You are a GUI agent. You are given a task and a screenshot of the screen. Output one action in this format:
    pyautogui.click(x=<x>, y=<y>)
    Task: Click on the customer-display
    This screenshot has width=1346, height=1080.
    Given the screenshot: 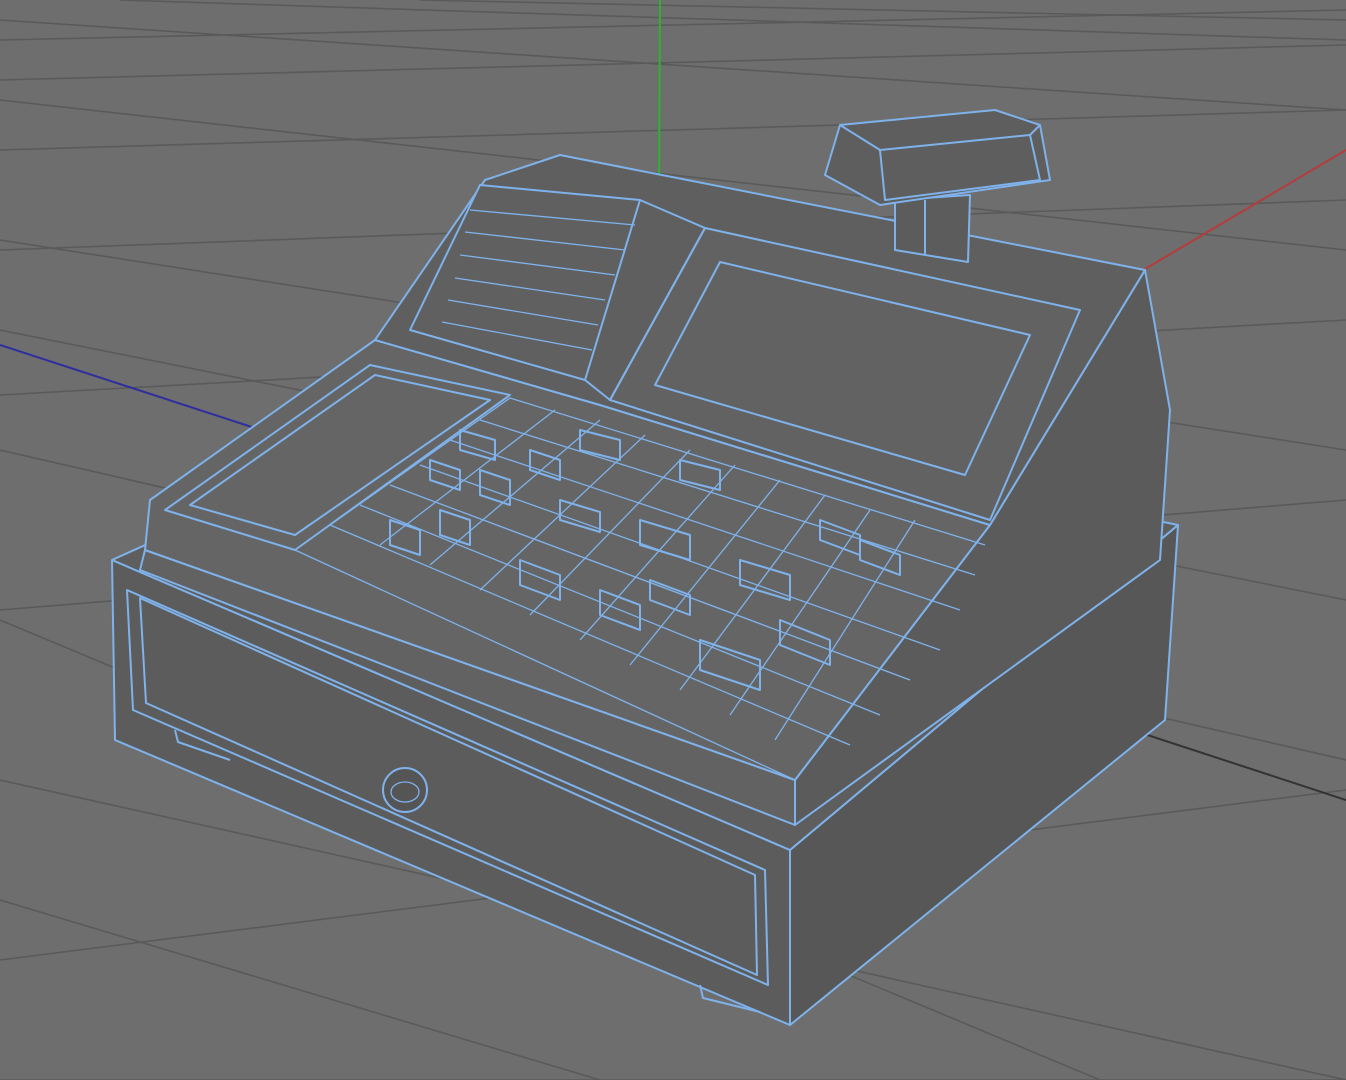 What is the action you would take?
    pyautogui.click(x=937, y=157)
    